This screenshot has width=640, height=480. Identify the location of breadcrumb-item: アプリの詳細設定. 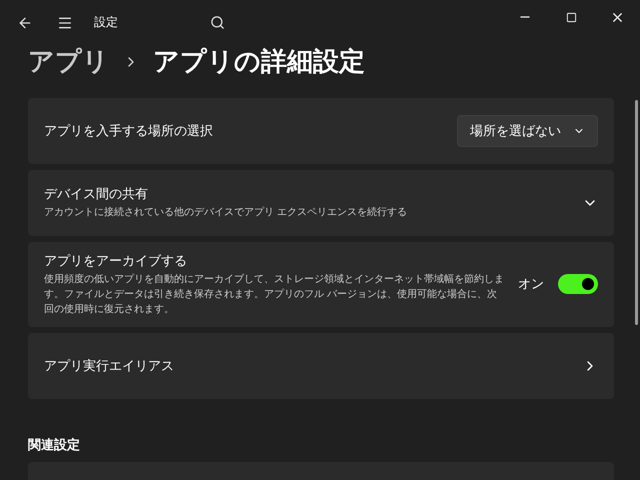
(259, 63).